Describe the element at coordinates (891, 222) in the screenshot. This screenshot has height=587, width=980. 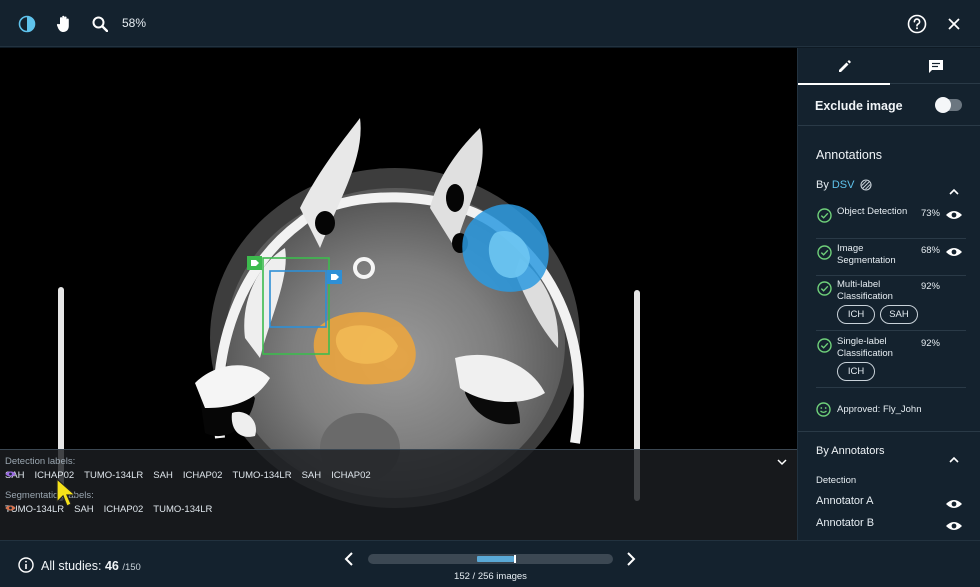
I see `annotation-item: Object Detection 73%` at that location.